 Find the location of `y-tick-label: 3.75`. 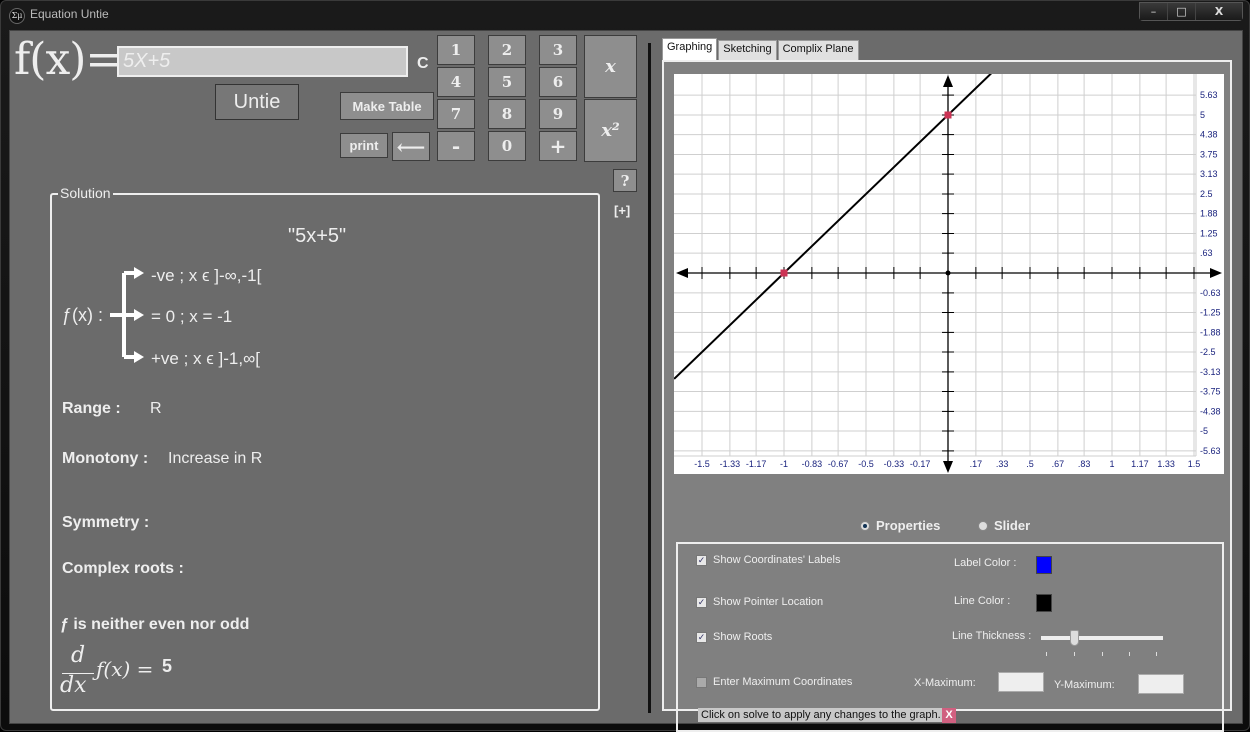

y-tick-label: 3.75 is located at coordinates (1209, 155).